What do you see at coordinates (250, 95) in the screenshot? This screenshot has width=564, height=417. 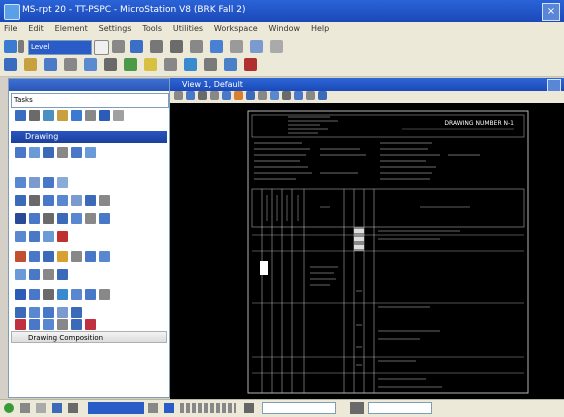 I see `rotate-view-icon` at bounding box center [250, 95].